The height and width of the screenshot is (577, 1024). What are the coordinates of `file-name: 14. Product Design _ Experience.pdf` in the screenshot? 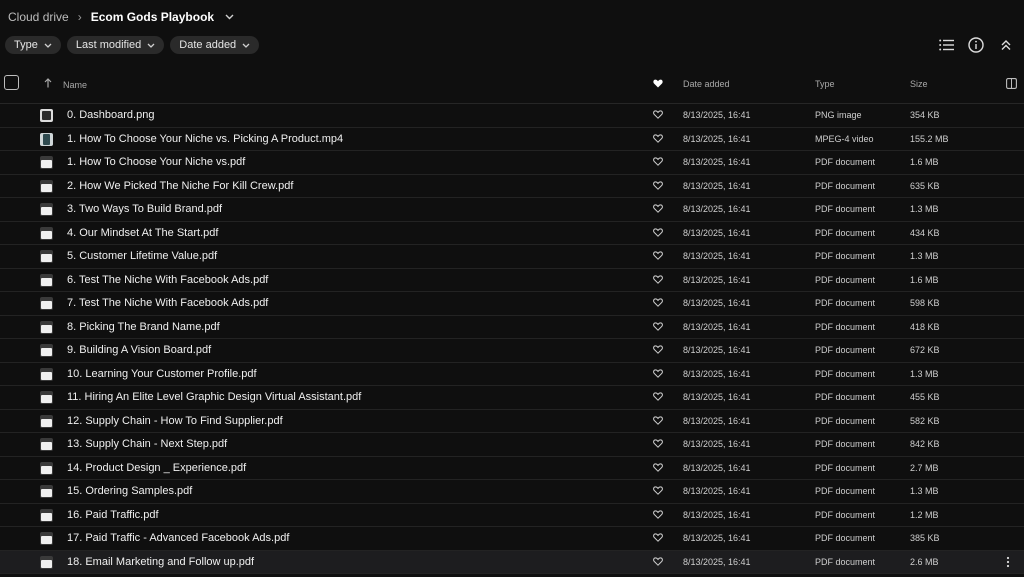 It's located at (156, 468).